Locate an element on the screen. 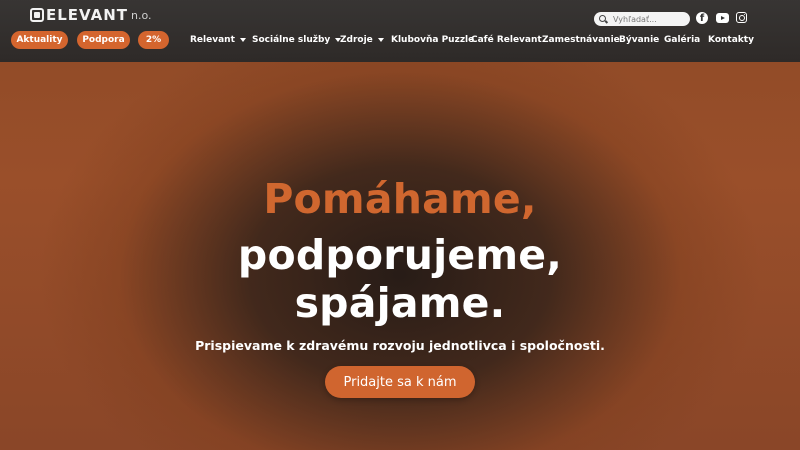 The height and width of the screenshot is (450, 800). site-logo: ELEVANT n.o. is located at coordinates (91, 15).